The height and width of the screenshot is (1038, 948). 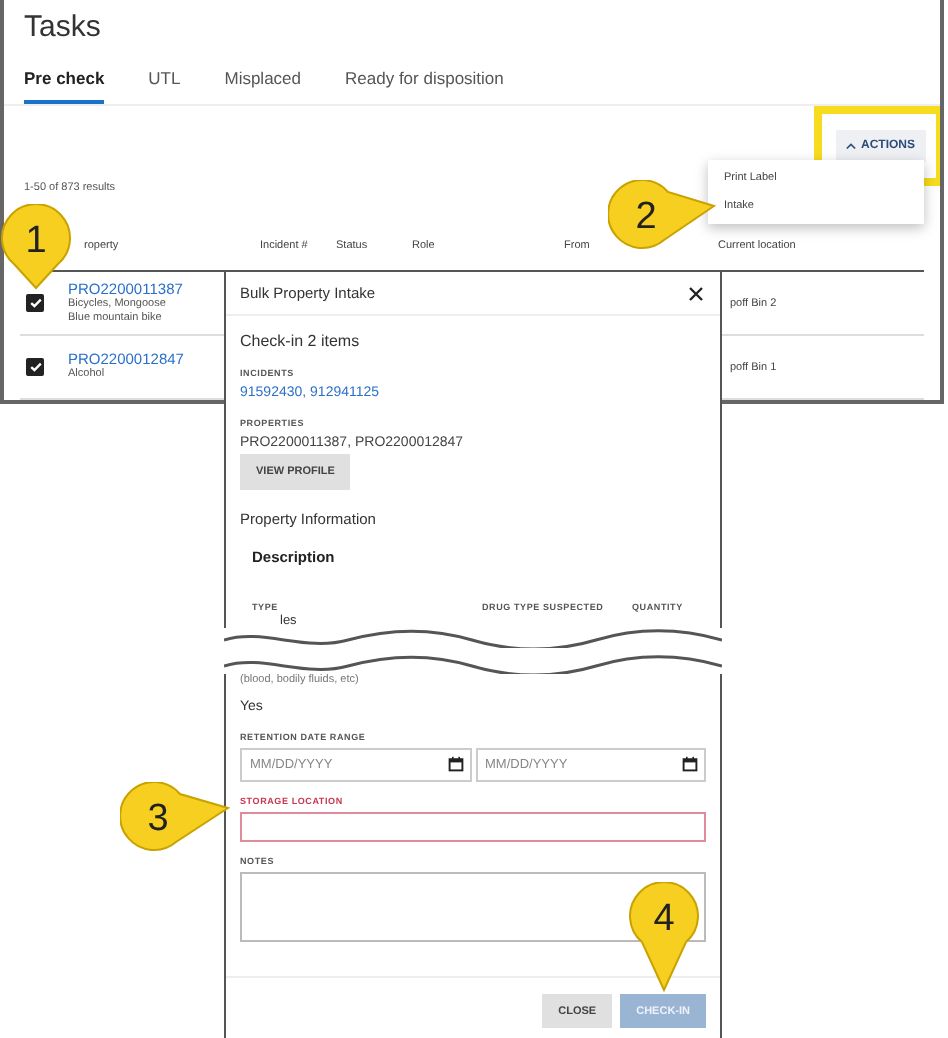 I want to click on tab: Pre check, so click(x=64, y=86).